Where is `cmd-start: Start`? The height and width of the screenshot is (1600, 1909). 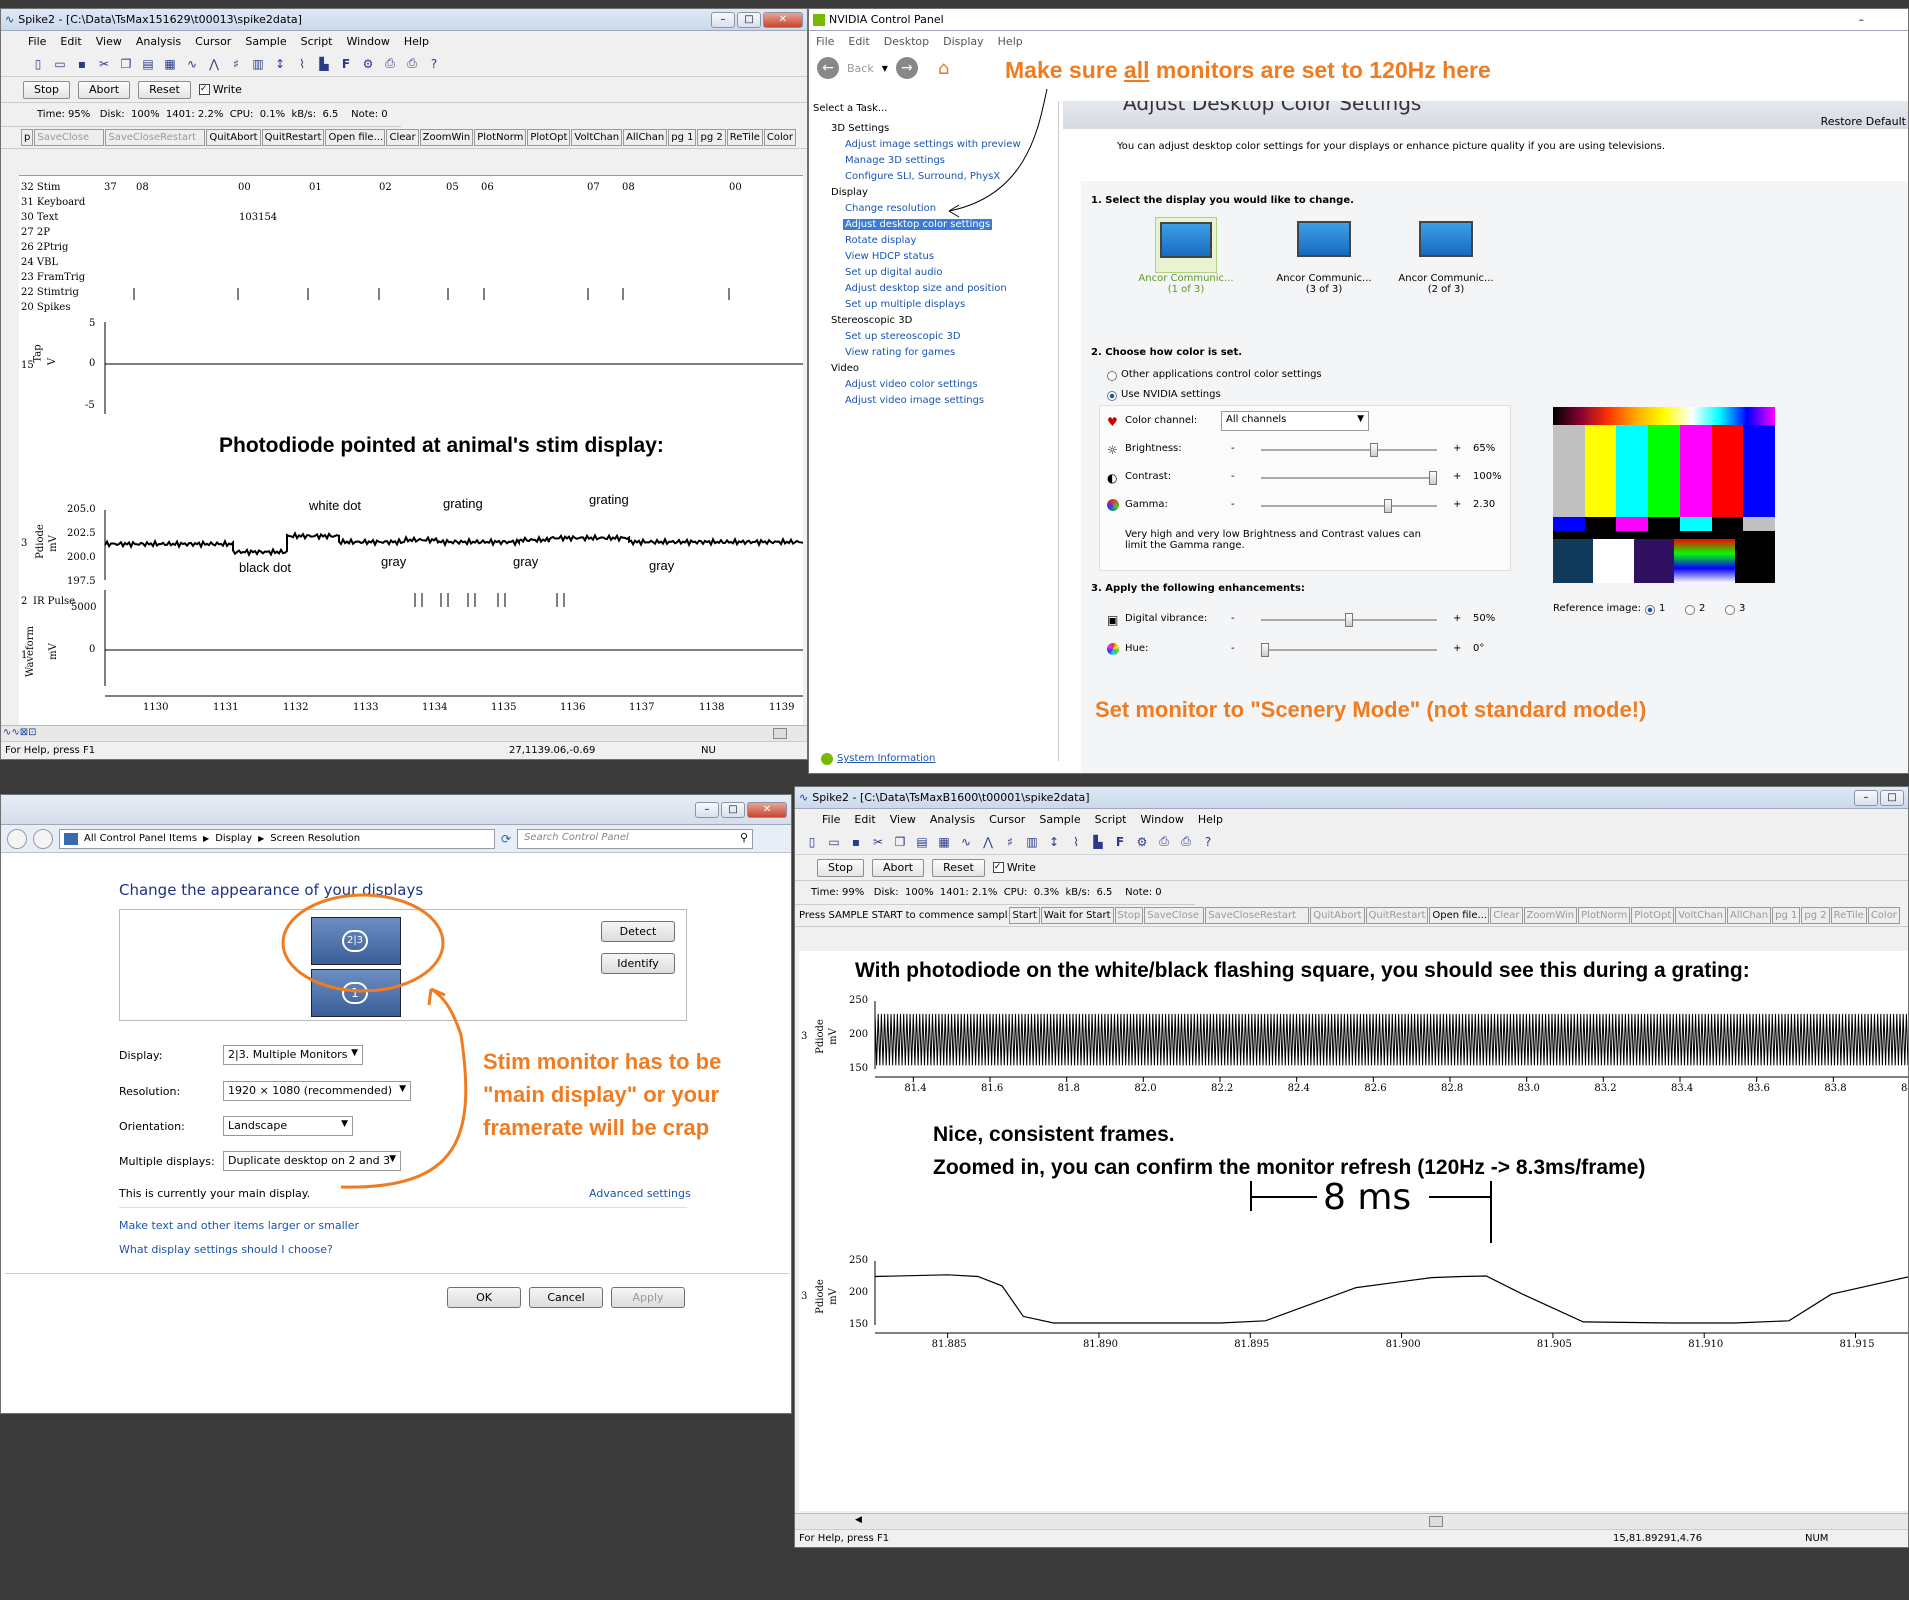
cmd-start: Start is located at coordinates (1024, 915).